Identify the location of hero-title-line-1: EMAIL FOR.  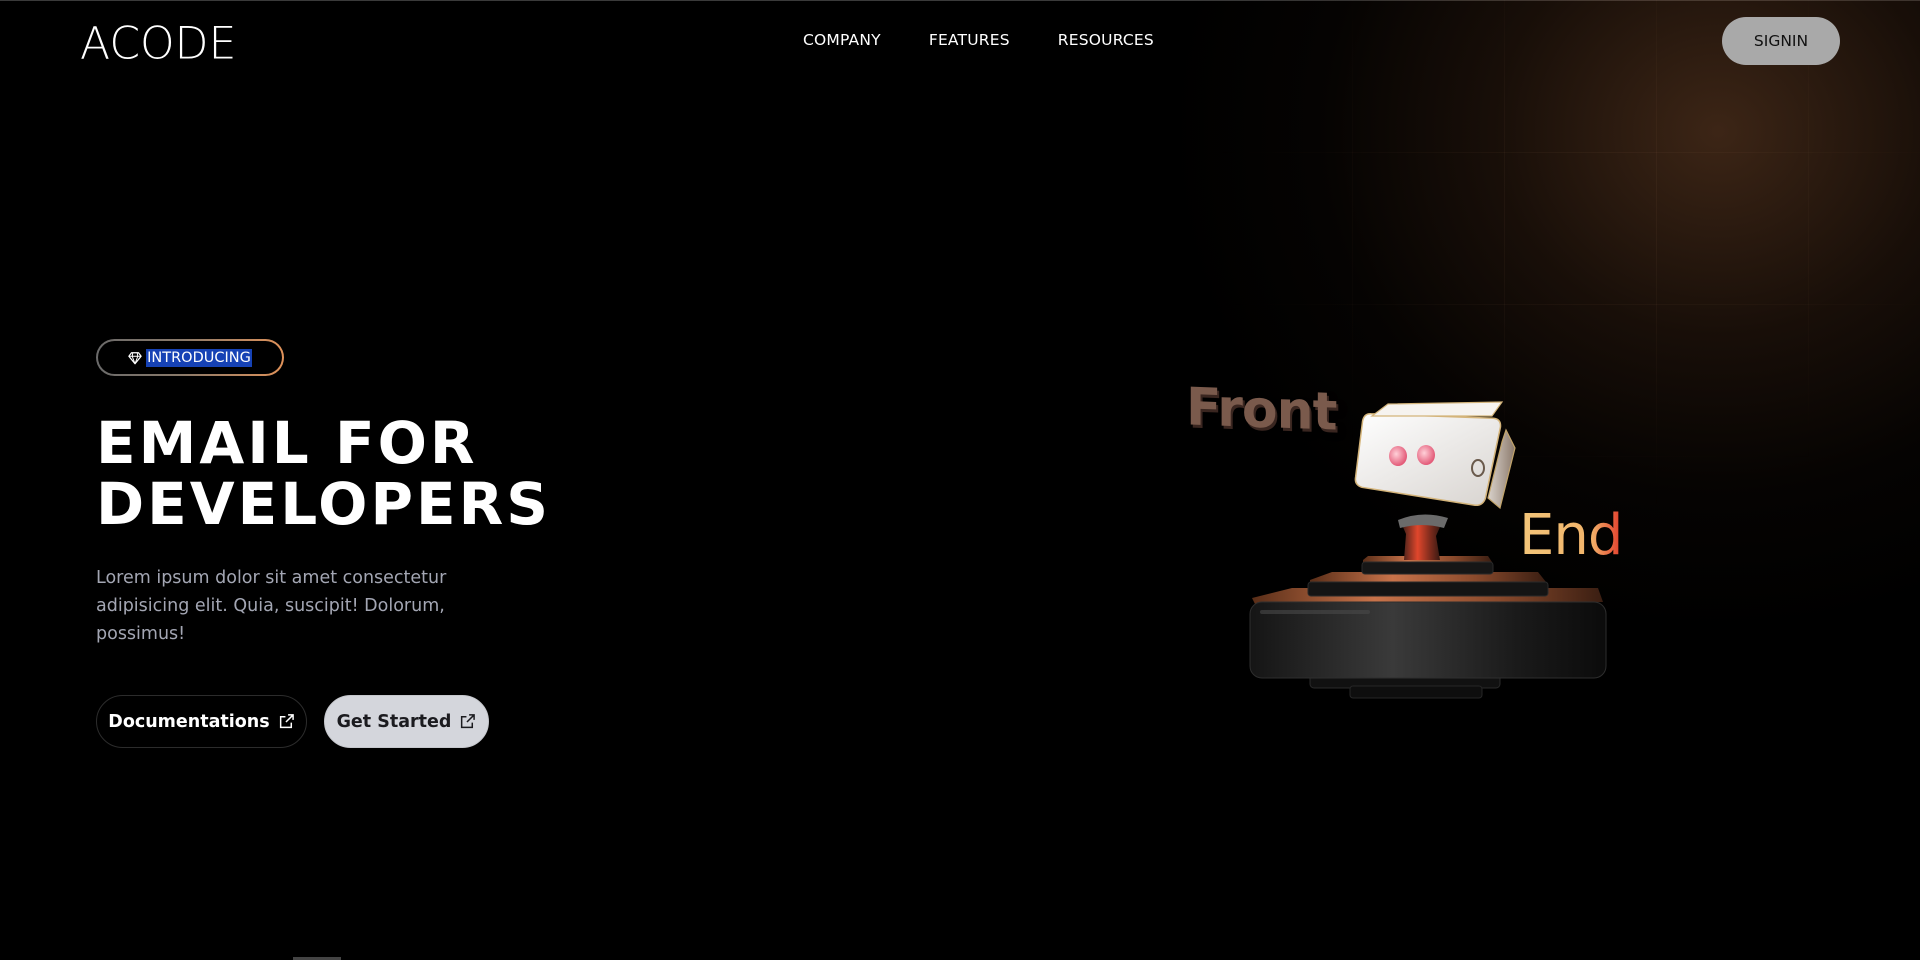
(287, 443).